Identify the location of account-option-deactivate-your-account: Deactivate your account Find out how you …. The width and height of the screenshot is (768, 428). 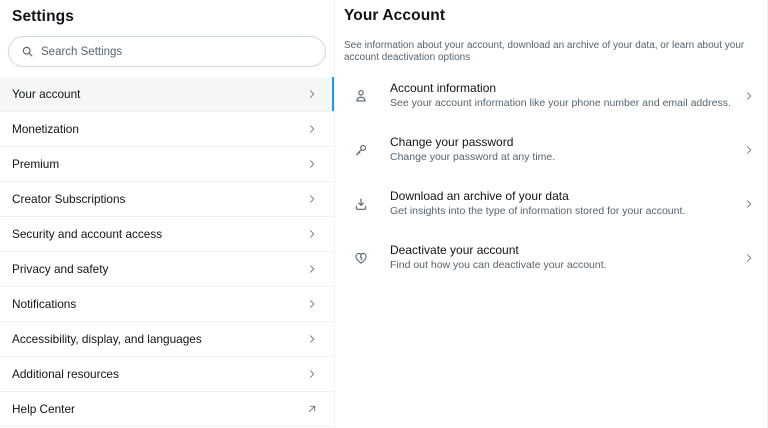
(550, 257).